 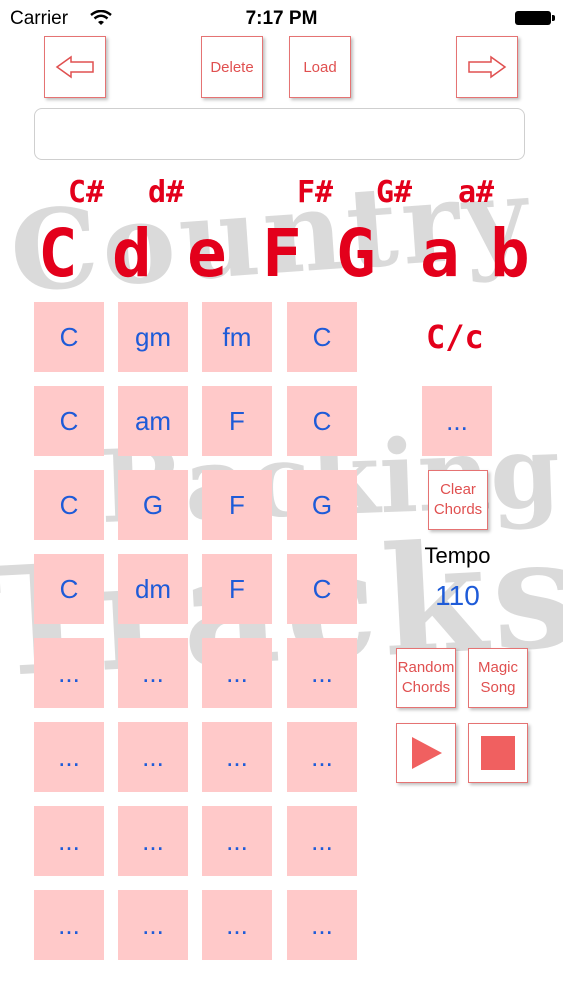 I want to click on arrow-left-icon, so click(x=74, y=67).